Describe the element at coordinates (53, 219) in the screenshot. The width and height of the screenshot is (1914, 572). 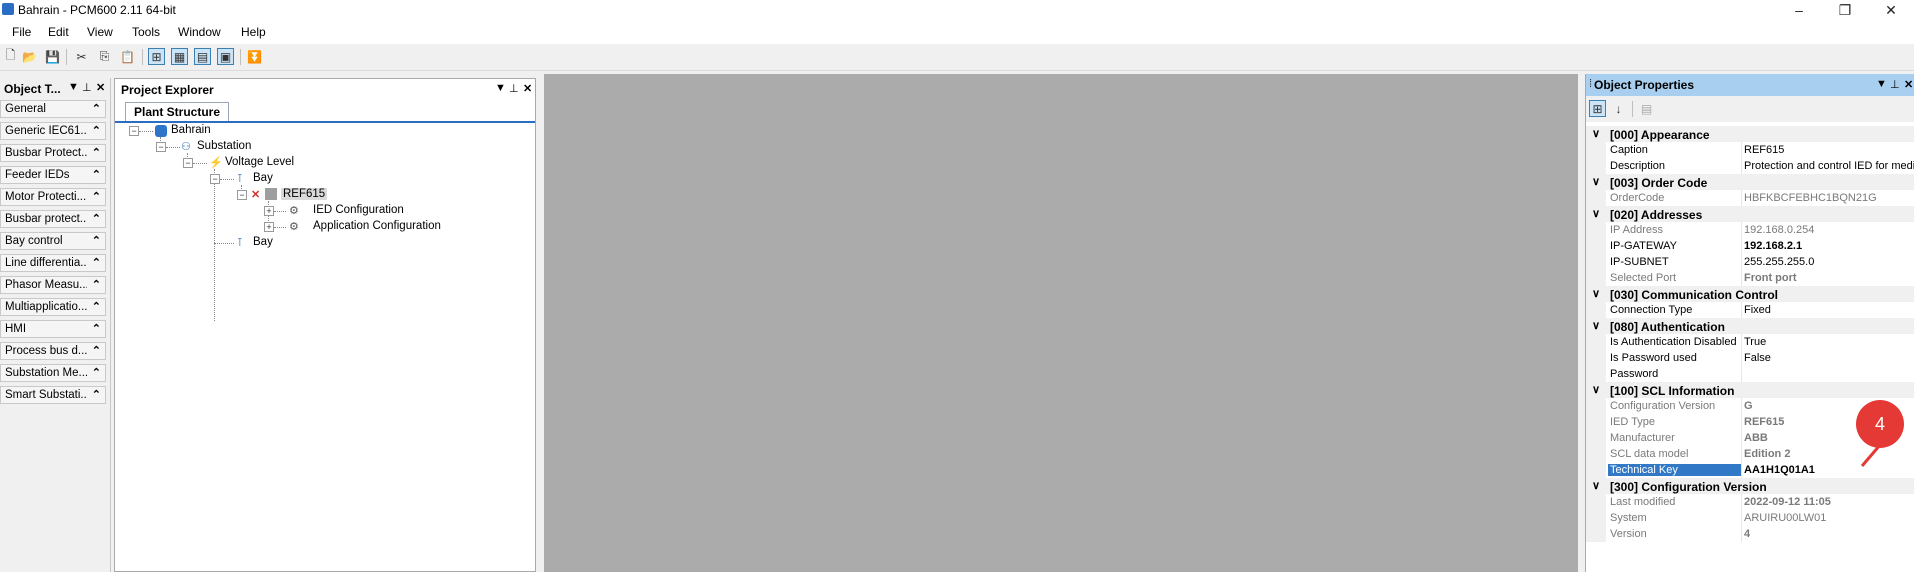
I see `object-type-item: Busbar protect... ⌃` at that location.